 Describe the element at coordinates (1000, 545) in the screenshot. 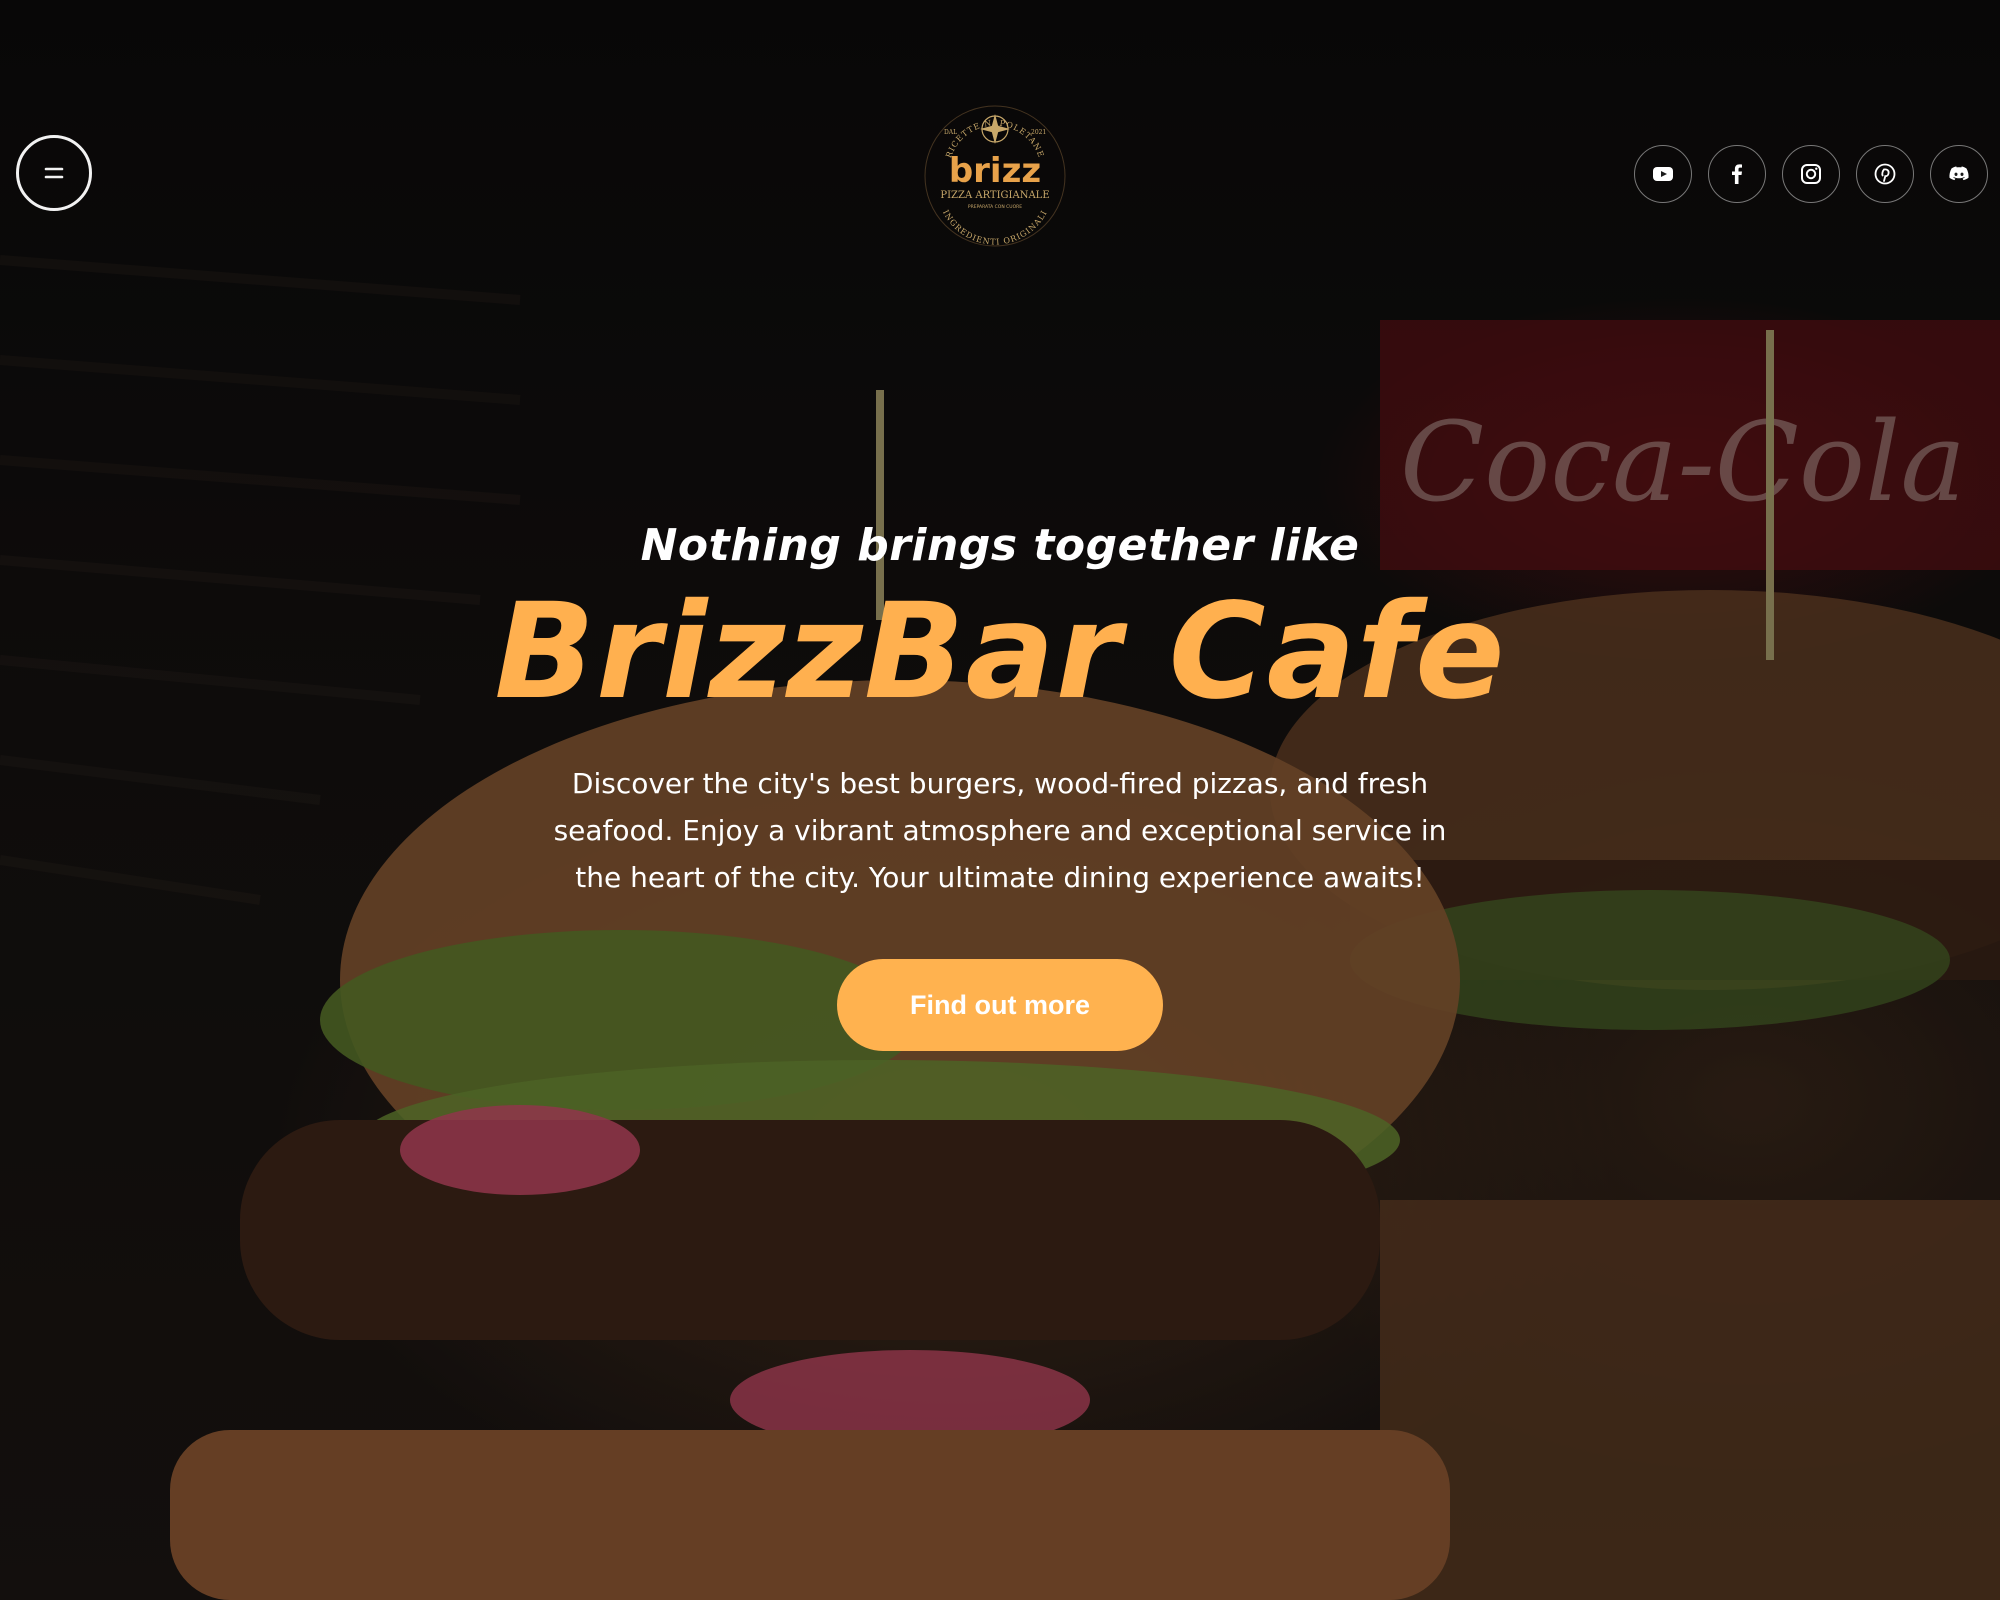

I see `hero-tagline: Nothing brings together like` at that location.